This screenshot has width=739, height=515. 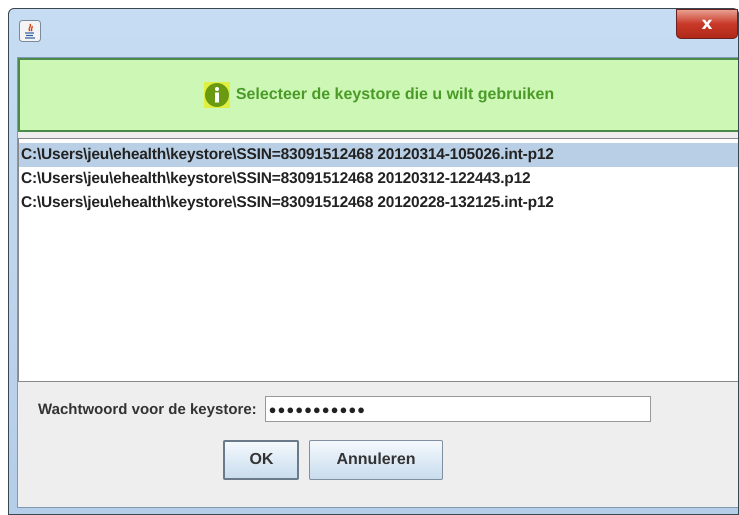 I want to click on keystore-item: C:\Users\jeu\ehealth\keystore\SSIN=83091512468 20120228-132125.int-p12, so click(x=378, y=203).